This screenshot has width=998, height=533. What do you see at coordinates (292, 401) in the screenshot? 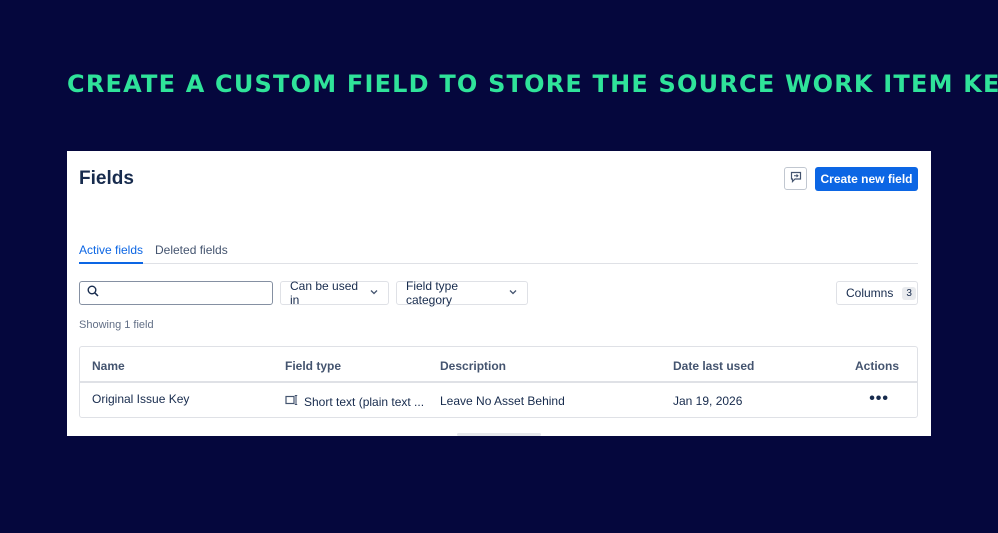
I see `short-text-icon` at bounding box center [292, 401].